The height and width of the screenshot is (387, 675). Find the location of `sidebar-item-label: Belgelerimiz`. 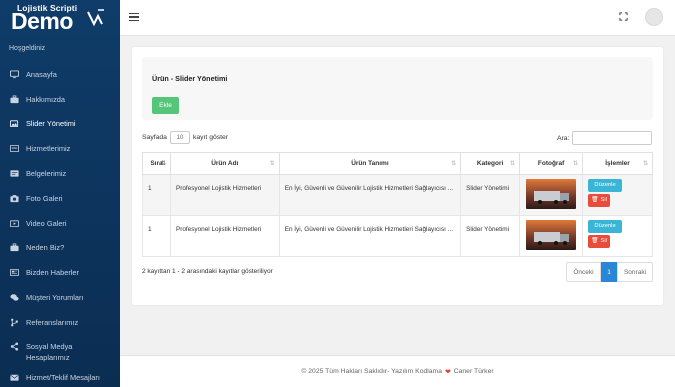

sidebar-item-label: Belgelerimiz is located at coordinates (46, 174).